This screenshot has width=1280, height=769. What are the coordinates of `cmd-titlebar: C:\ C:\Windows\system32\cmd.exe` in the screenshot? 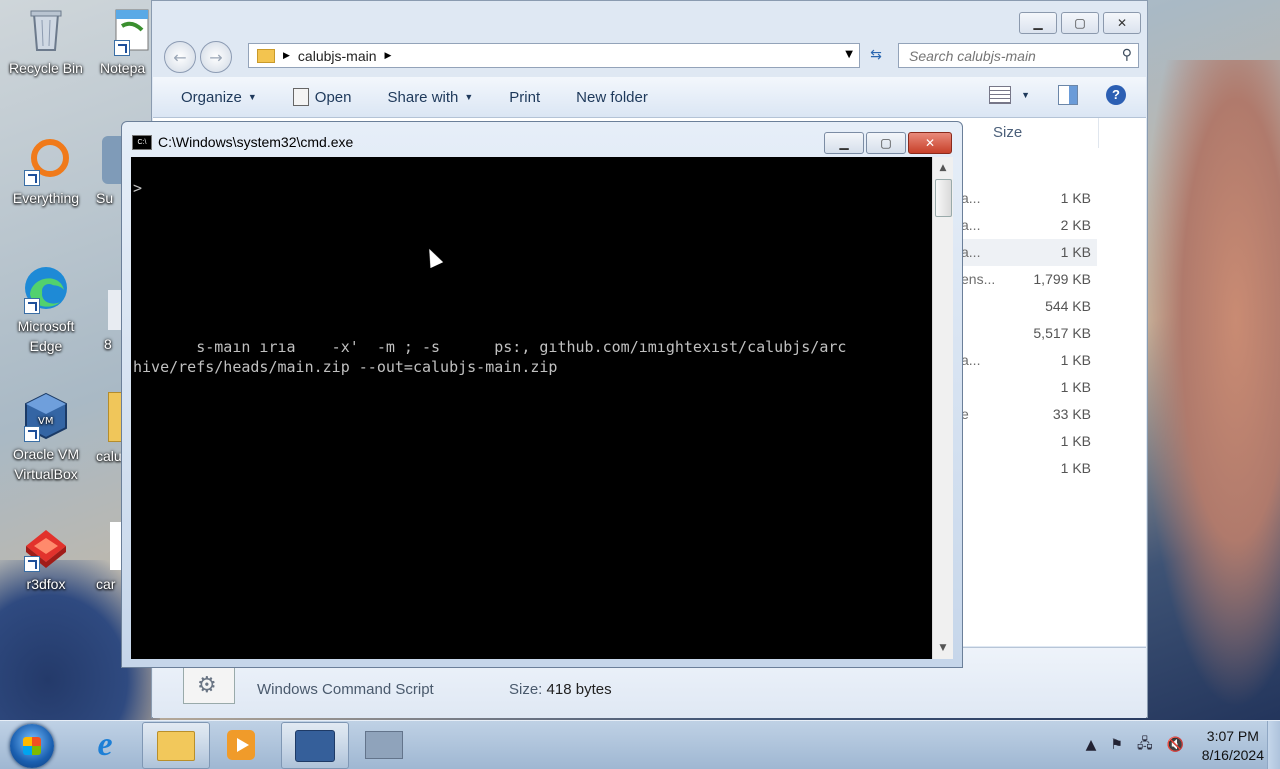 It's located at (242, 142).